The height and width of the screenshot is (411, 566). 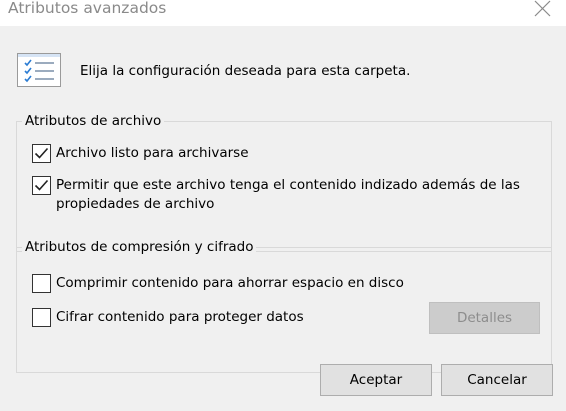 What do you see at coordinates (152, 153) in the screenshot?
I see `archive-ready-label: Archivo listo para archivarse` at bounding box center [152, 153].